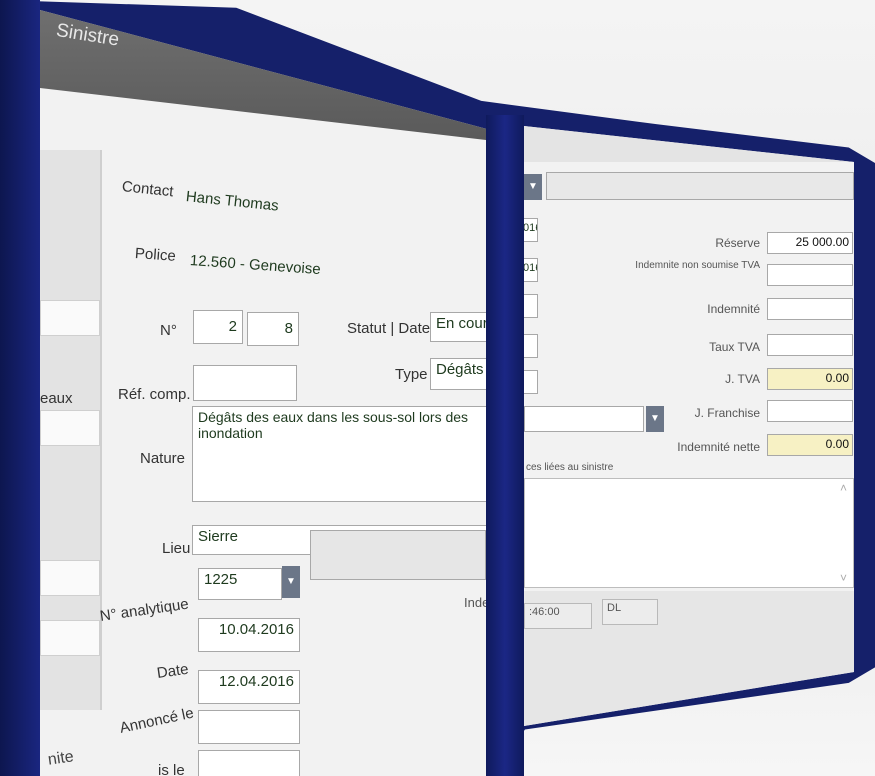 The width and height of the screenshot is (875, 776). Describe the element at coordinates (56, 398) in the screenshot. I see `side-text-fragment: eaux` at that location.